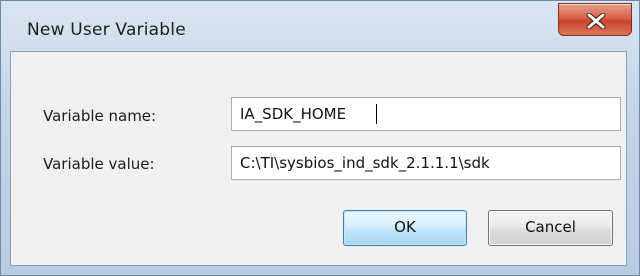 The width and height of the screenshot is (640, 276). What do you see at coordinates (99, 164) in the screenshot?
I see `variable-value-label: Variable value:` at bounding box center [99, 164].